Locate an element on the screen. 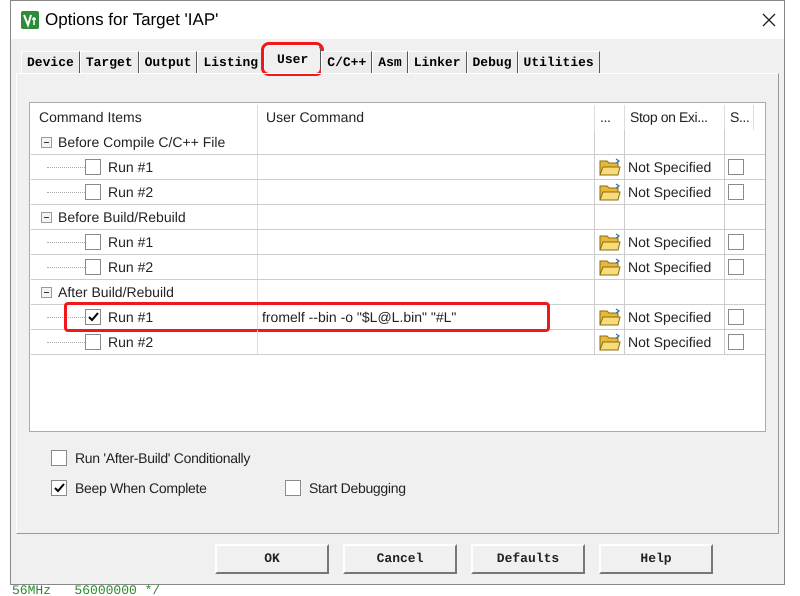 The width and height of the screenshot is (800, 596). dialog-button: OK is located at coordinates (272, 559).